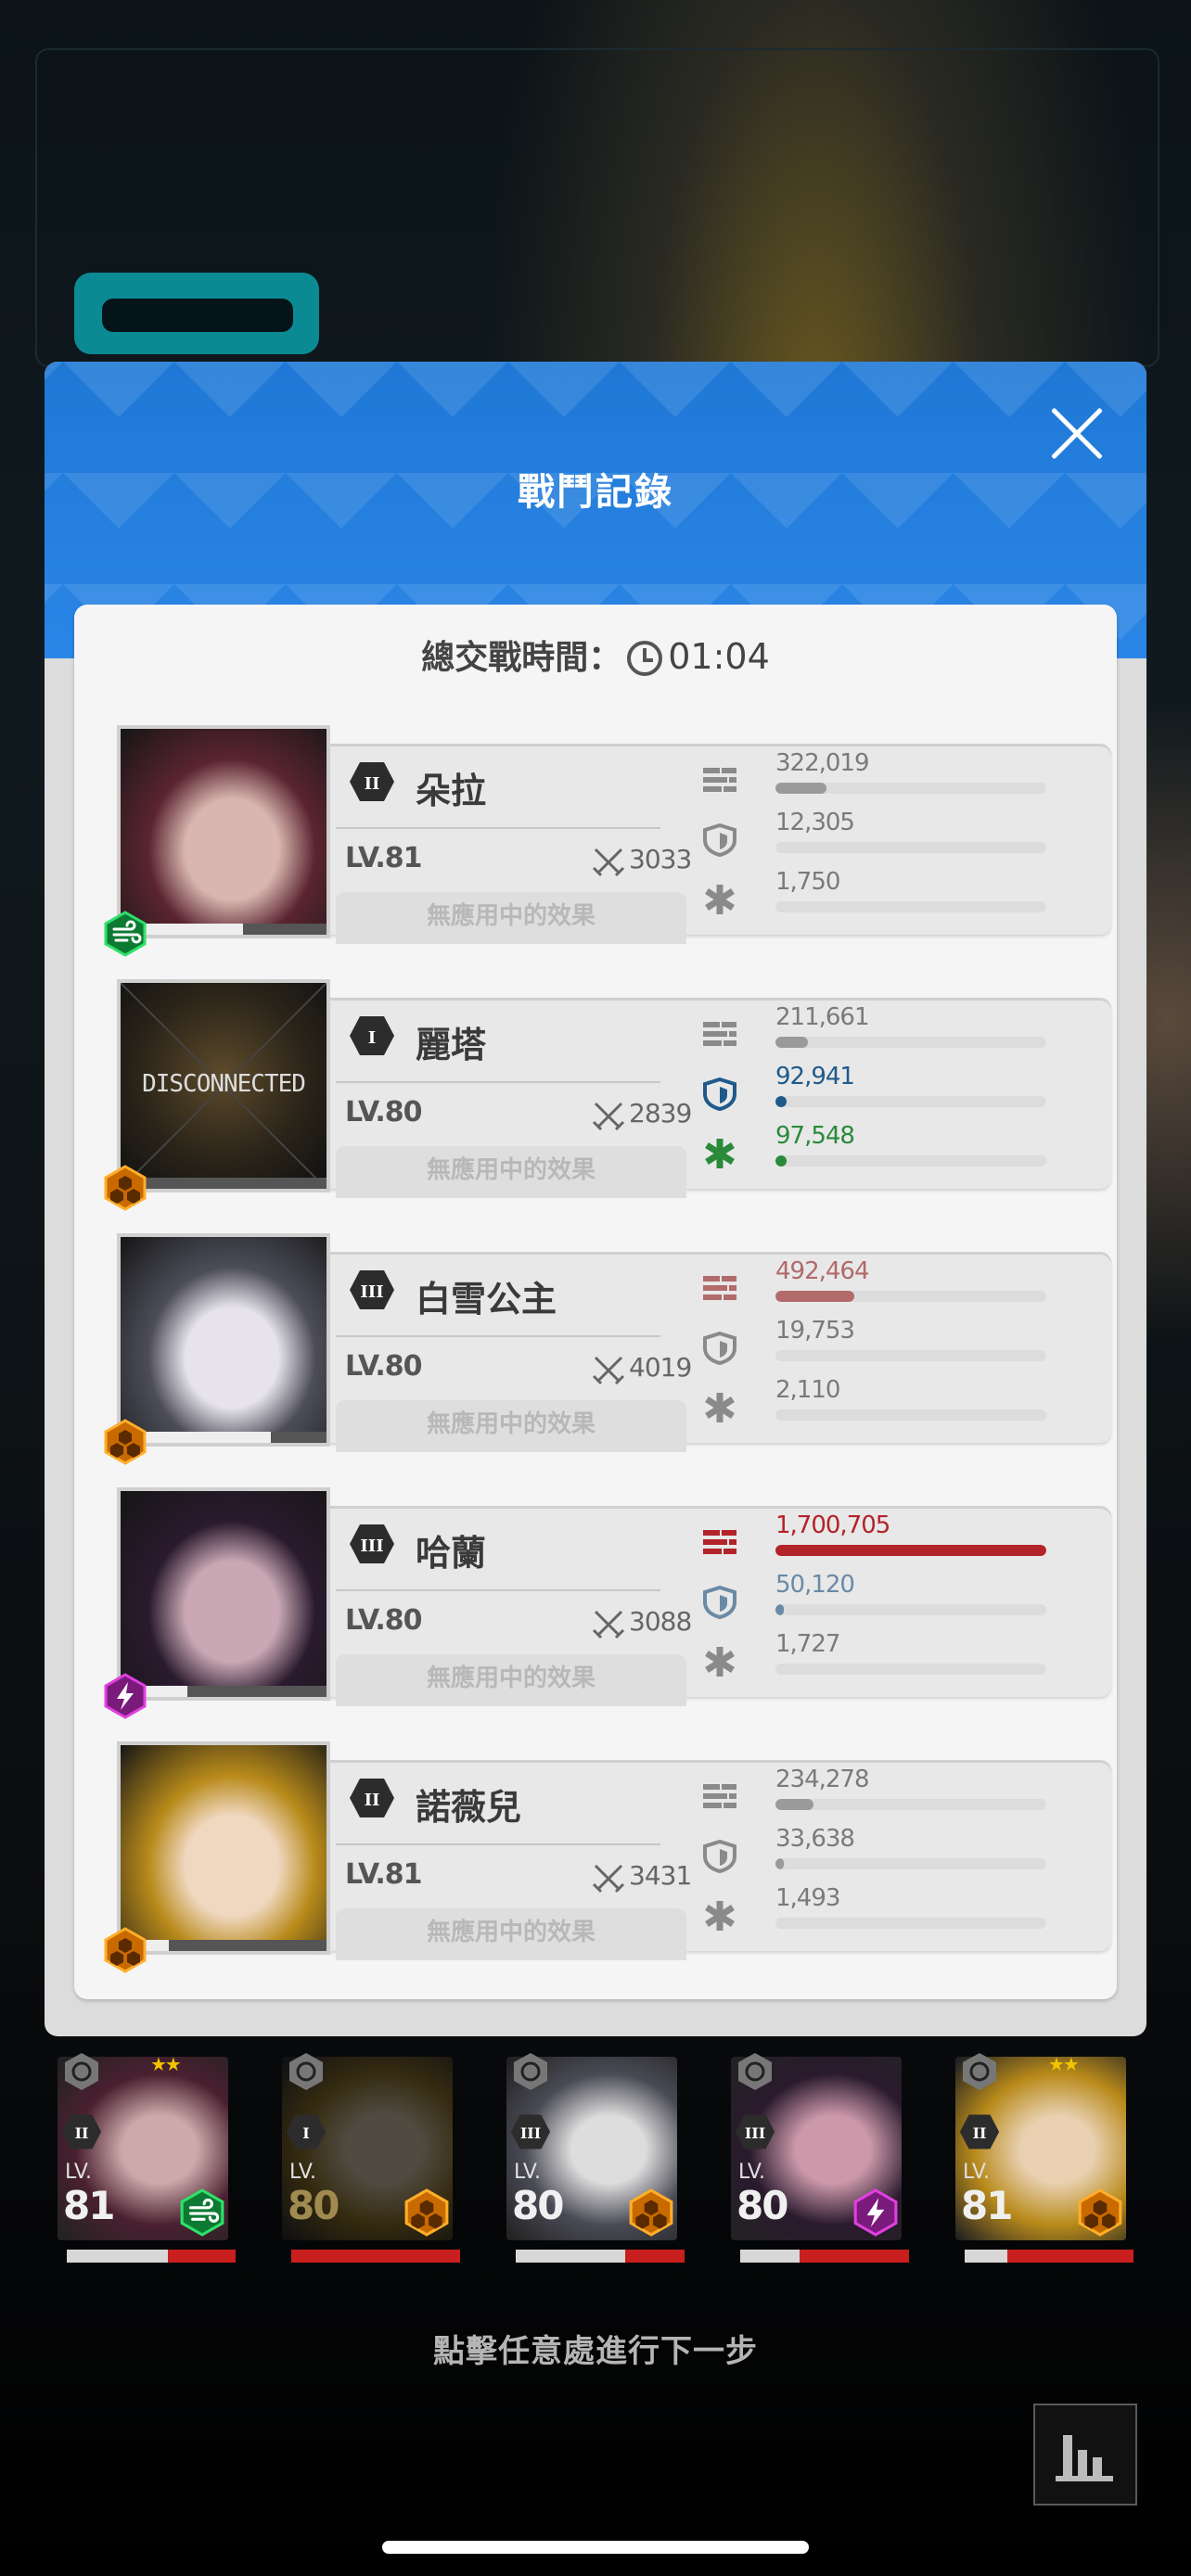 The height and width of the screenshot is (2576, 1191). What do you see at coordinates (822, 1271) in the screenshot?
I see `damage-value: 492,464` at bounding box center [822, 1271].